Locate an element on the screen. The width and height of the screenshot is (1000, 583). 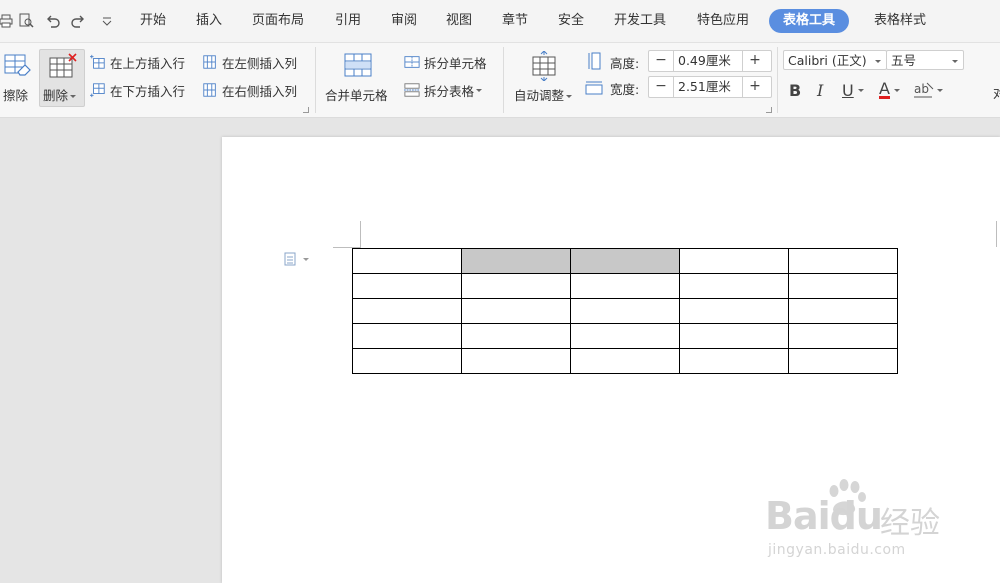
print-icon is located at coordinates (8, 21).